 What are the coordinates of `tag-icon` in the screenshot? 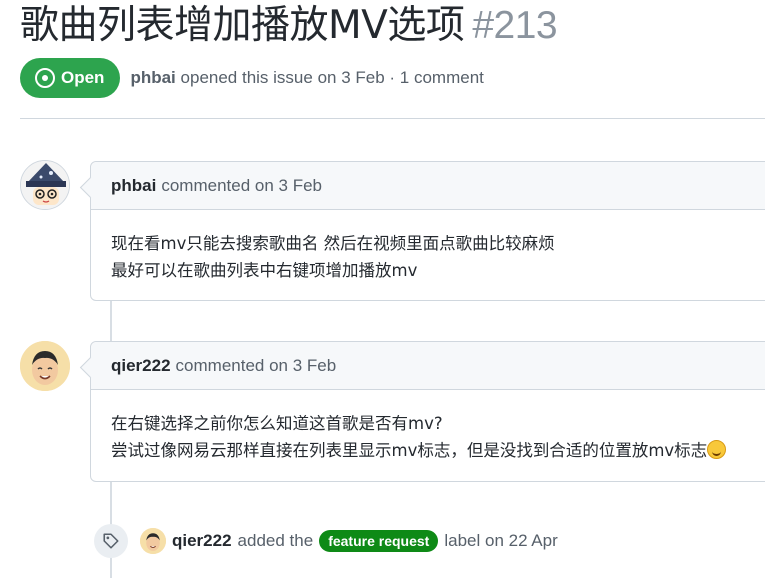 It's located at (111, 541).